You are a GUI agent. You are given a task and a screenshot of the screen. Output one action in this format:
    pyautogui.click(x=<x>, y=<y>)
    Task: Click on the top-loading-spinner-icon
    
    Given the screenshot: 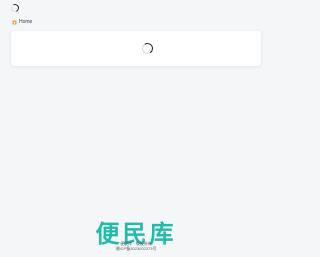 What is the action you would take?
    pyautogui.click(x=15, y=8)
    